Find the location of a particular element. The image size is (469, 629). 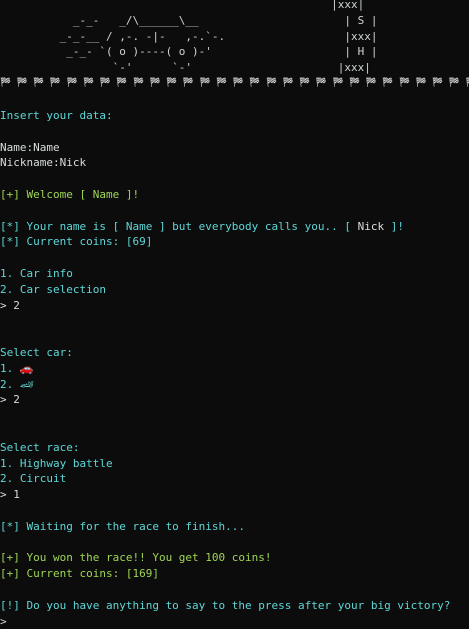

car-choice-input: > 2 is located at coordinates (10, 400).